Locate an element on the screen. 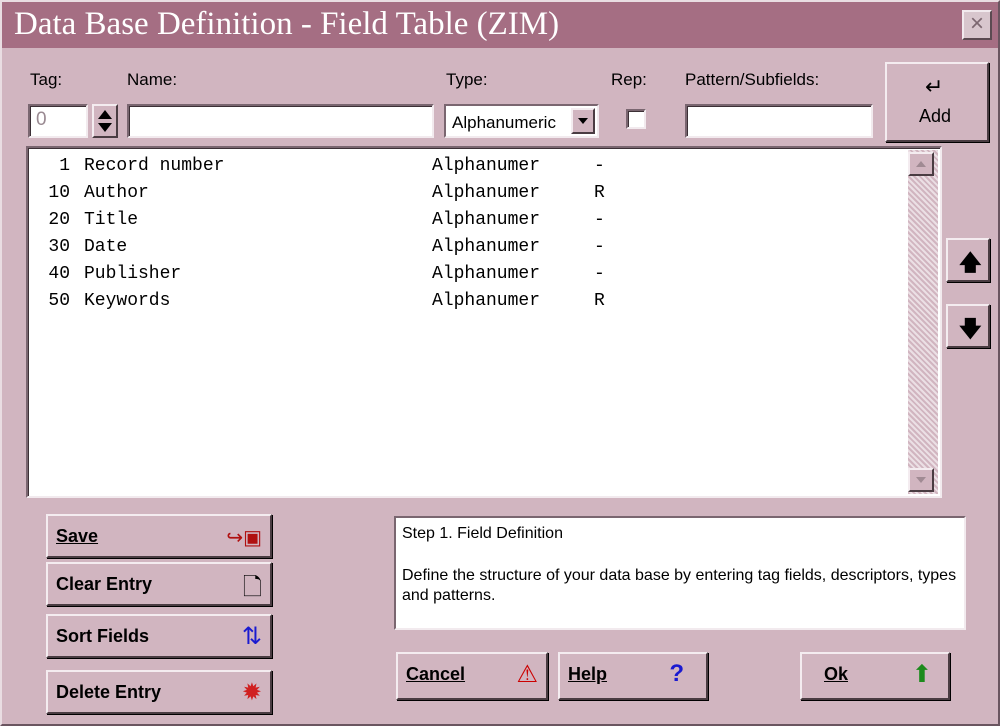 The height and width of the screenshot is (726, 1000). help-heading: Step 1. Field Definition is located at coordinates (482, 533).